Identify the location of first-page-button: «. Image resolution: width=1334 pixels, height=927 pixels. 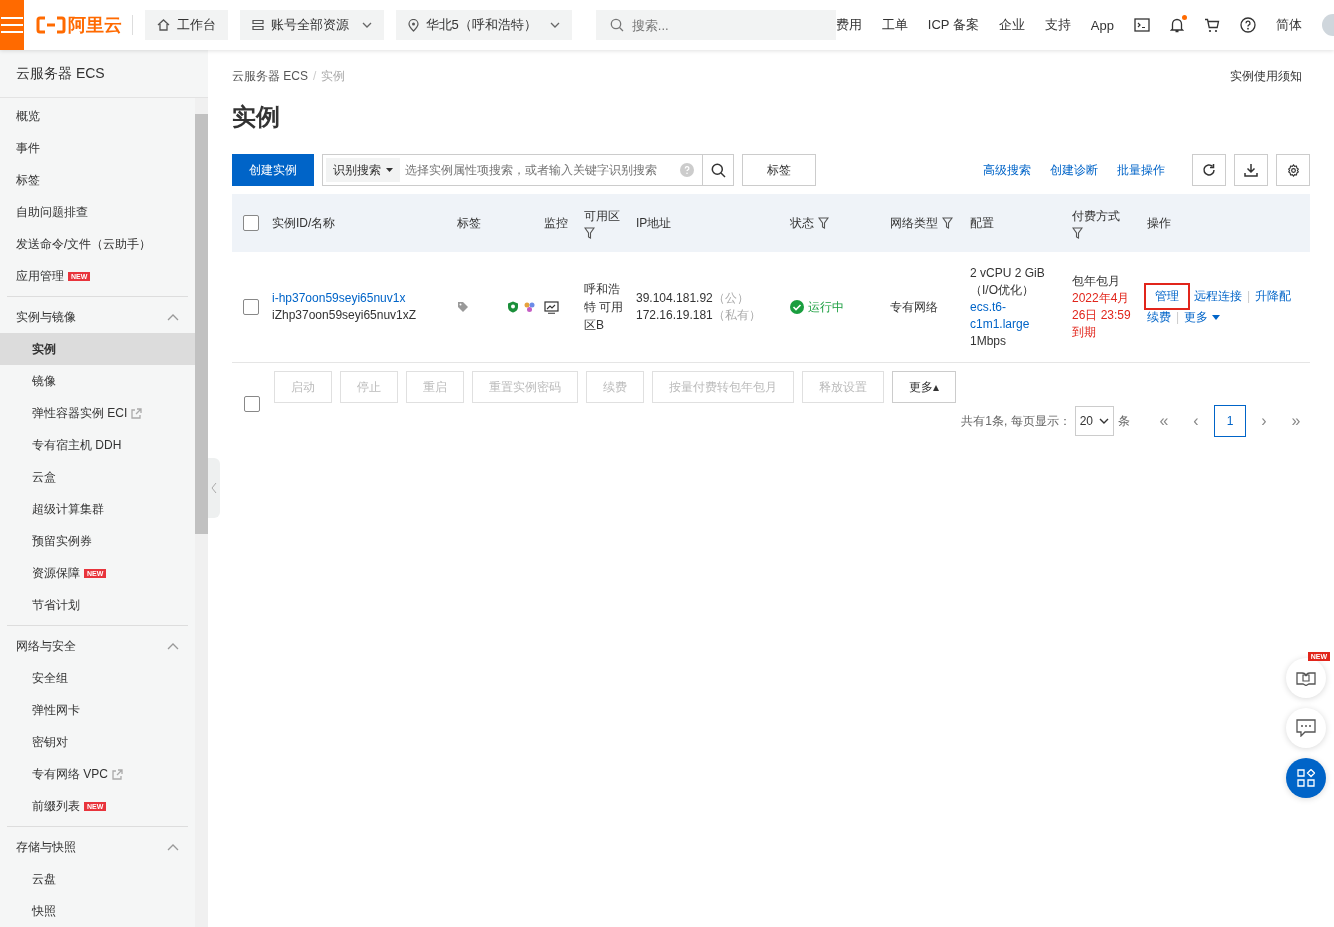
(1164, 421).